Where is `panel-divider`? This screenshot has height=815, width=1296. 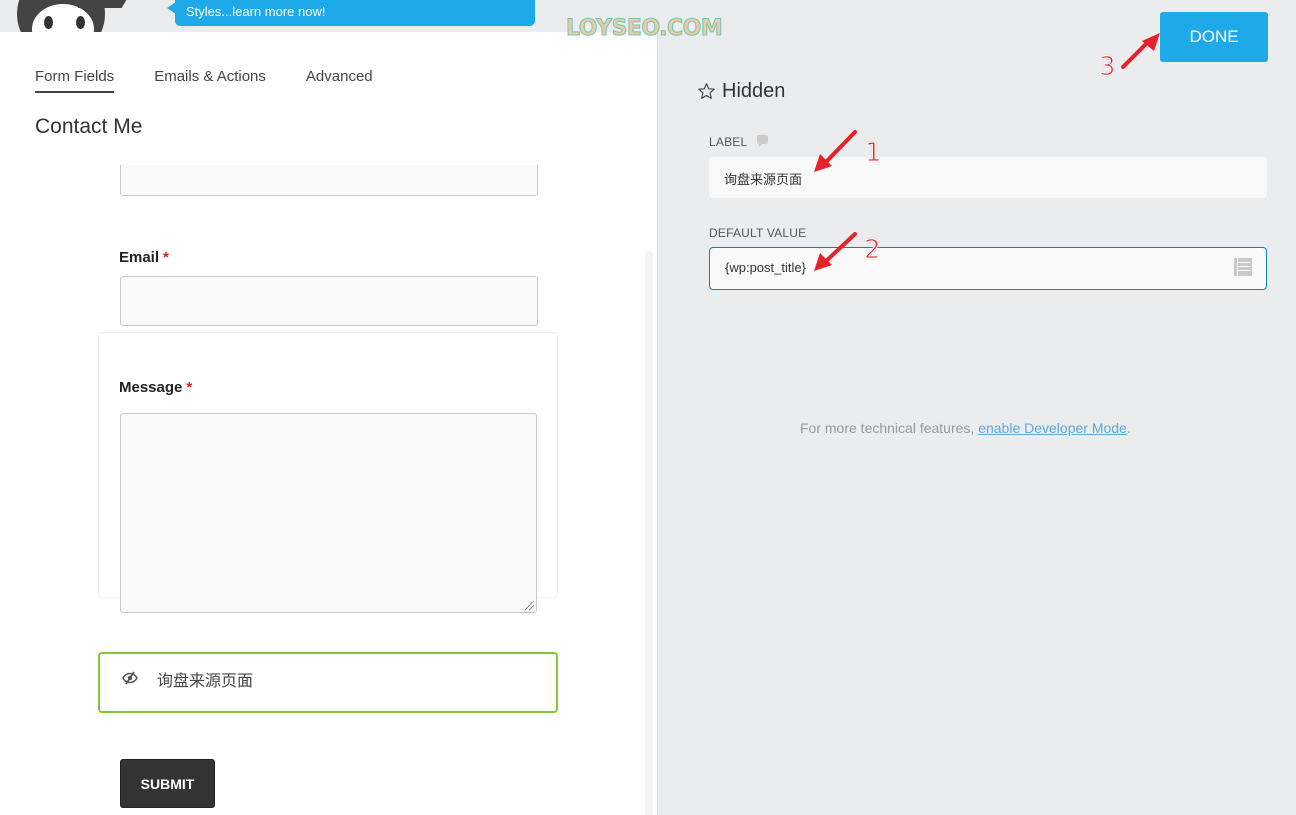 panel-divider is located at coordinates (657, 423).